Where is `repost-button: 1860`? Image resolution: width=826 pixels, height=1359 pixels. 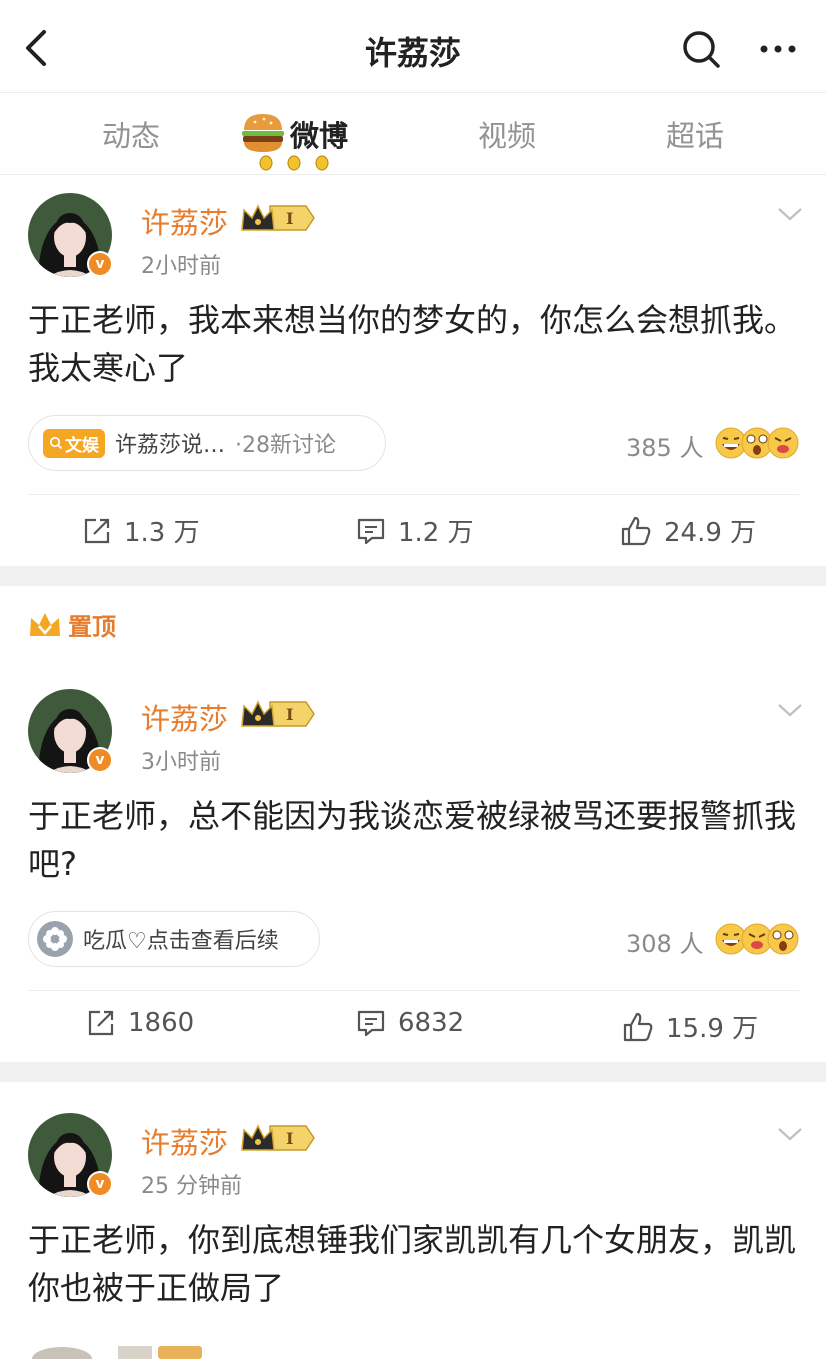 repost-button: 1860 is located at coordinates (140, 1023).